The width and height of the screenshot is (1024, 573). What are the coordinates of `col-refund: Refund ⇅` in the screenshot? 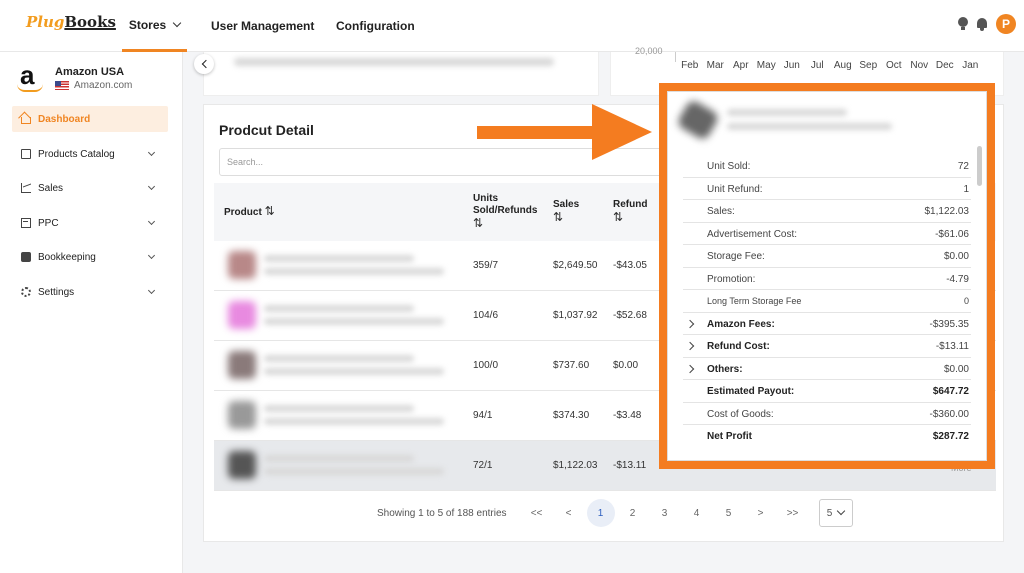 It's located at (630, 212).